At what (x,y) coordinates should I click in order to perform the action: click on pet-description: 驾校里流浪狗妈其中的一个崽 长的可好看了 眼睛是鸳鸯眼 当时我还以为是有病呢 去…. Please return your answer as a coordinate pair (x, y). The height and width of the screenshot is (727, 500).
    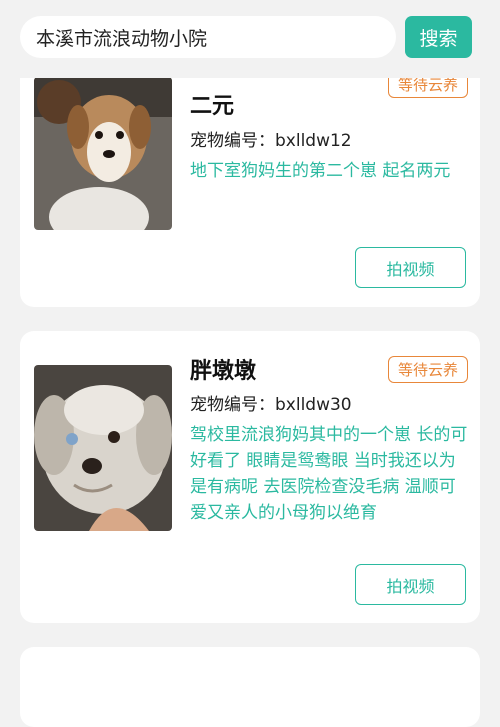
    Looking at the image, I should click on (329, 474).